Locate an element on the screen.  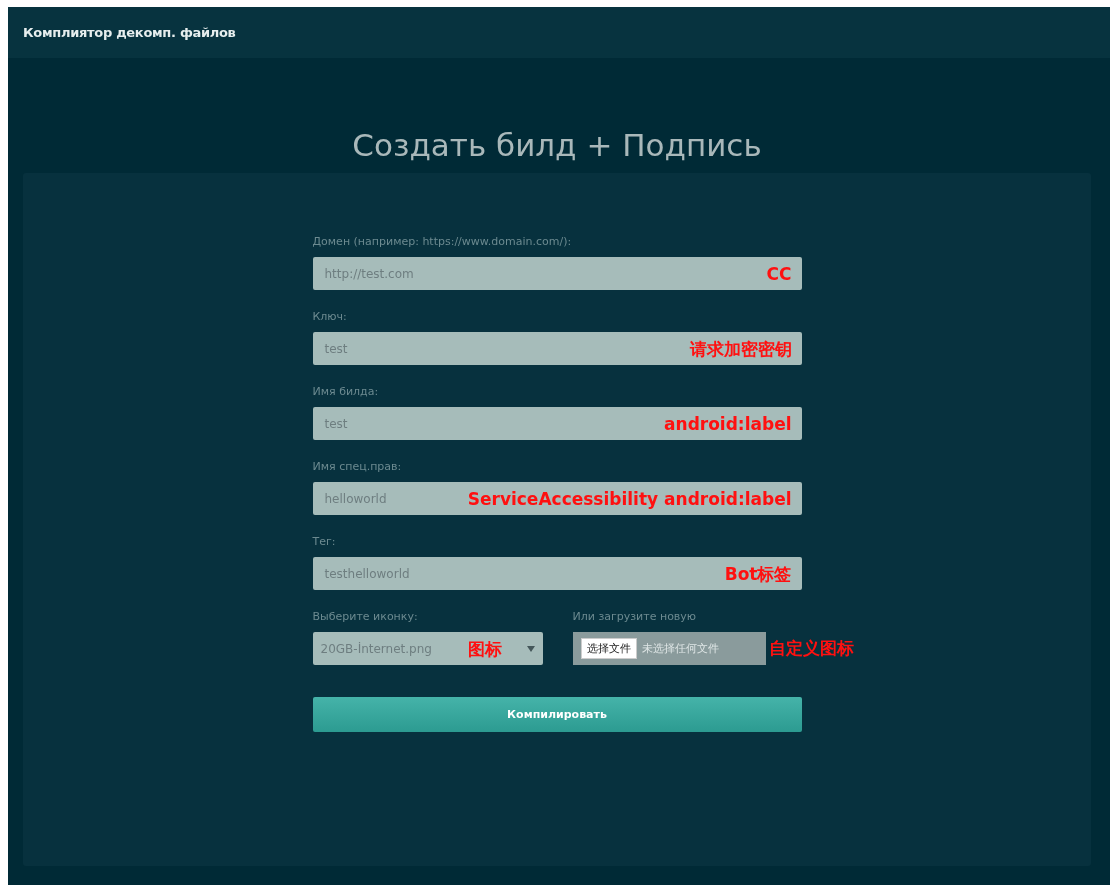
icon-dropdown: 20GB-İnternet.png 图标 is located at coordinates (427, 648).